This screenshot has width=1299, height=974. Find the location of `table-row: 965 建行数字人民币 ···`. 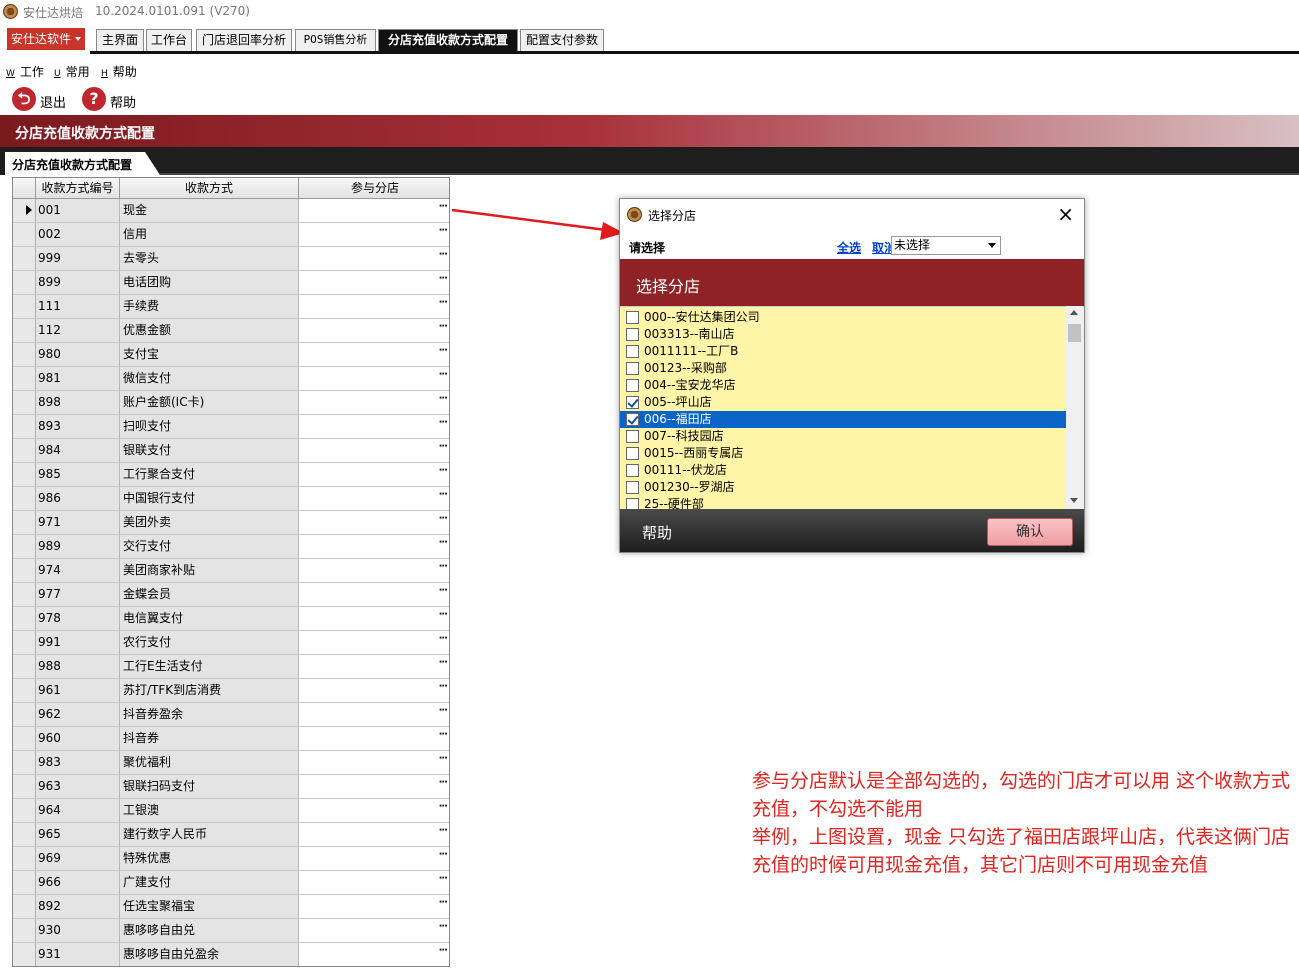

table-row: 965 建行数字人民币 ··· is located at coordinates (231, 835).